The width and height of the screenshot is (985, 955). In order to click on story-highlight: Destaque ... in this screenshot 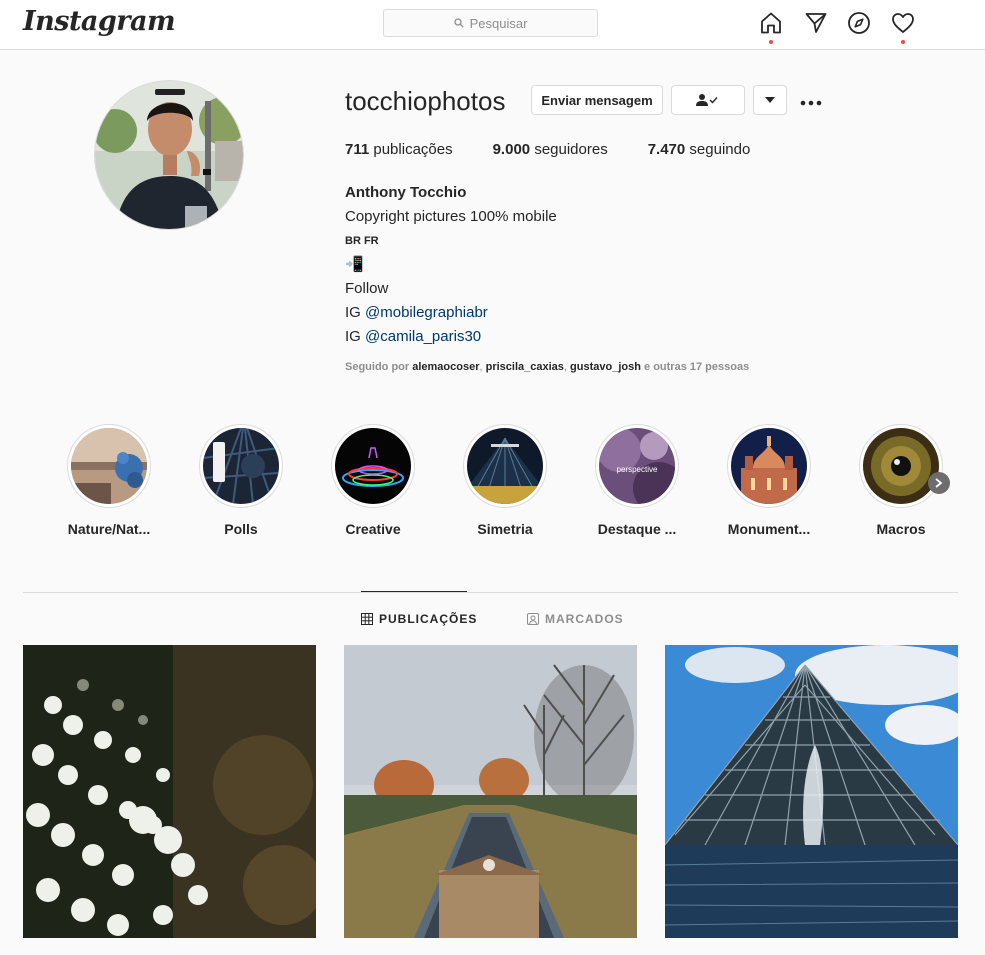, I will do `click(637, 480)`.